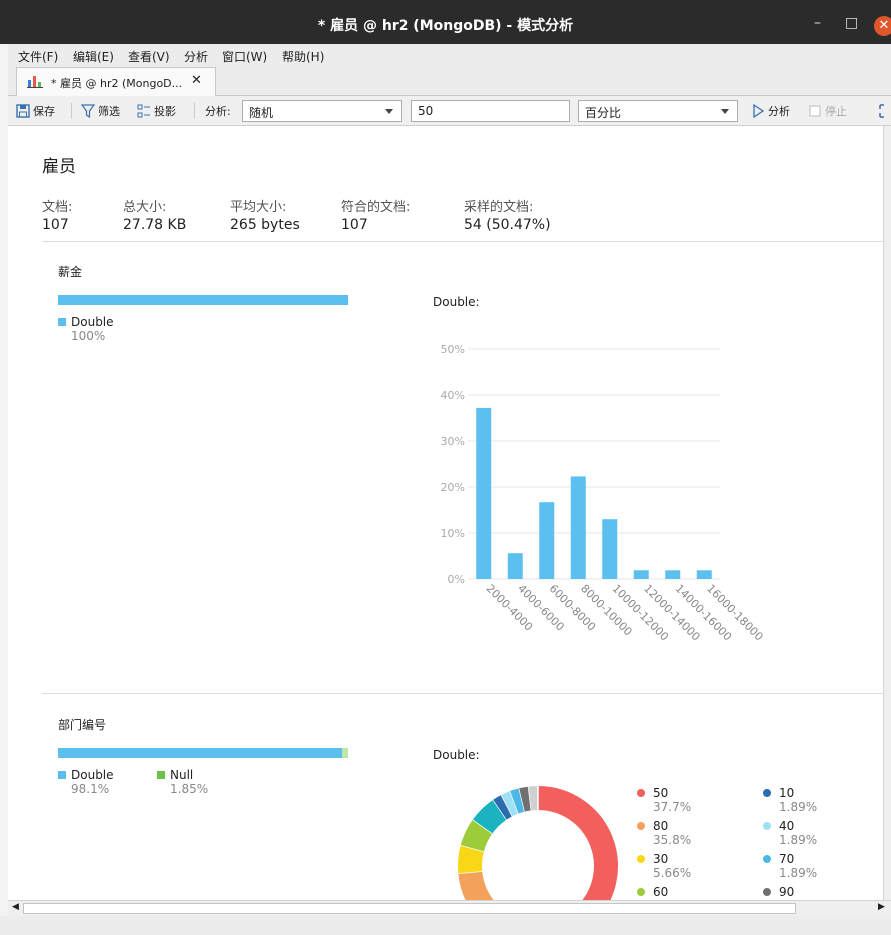 The height and width of the screenshot is (935, 891). I want to click on scroll-right-icon: ▶, so click(881, 907).